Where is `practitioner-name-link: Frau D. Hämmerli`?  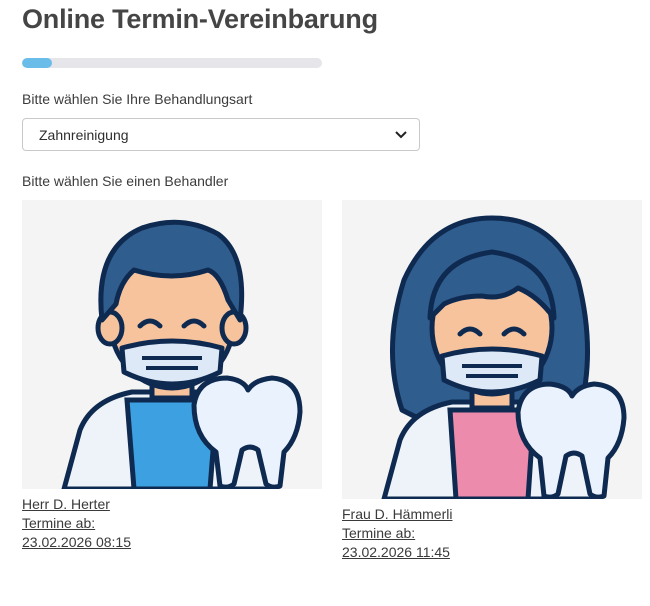
practitioner-name-link: Frau D. Hämmerli is located at coordinates (492, 514).